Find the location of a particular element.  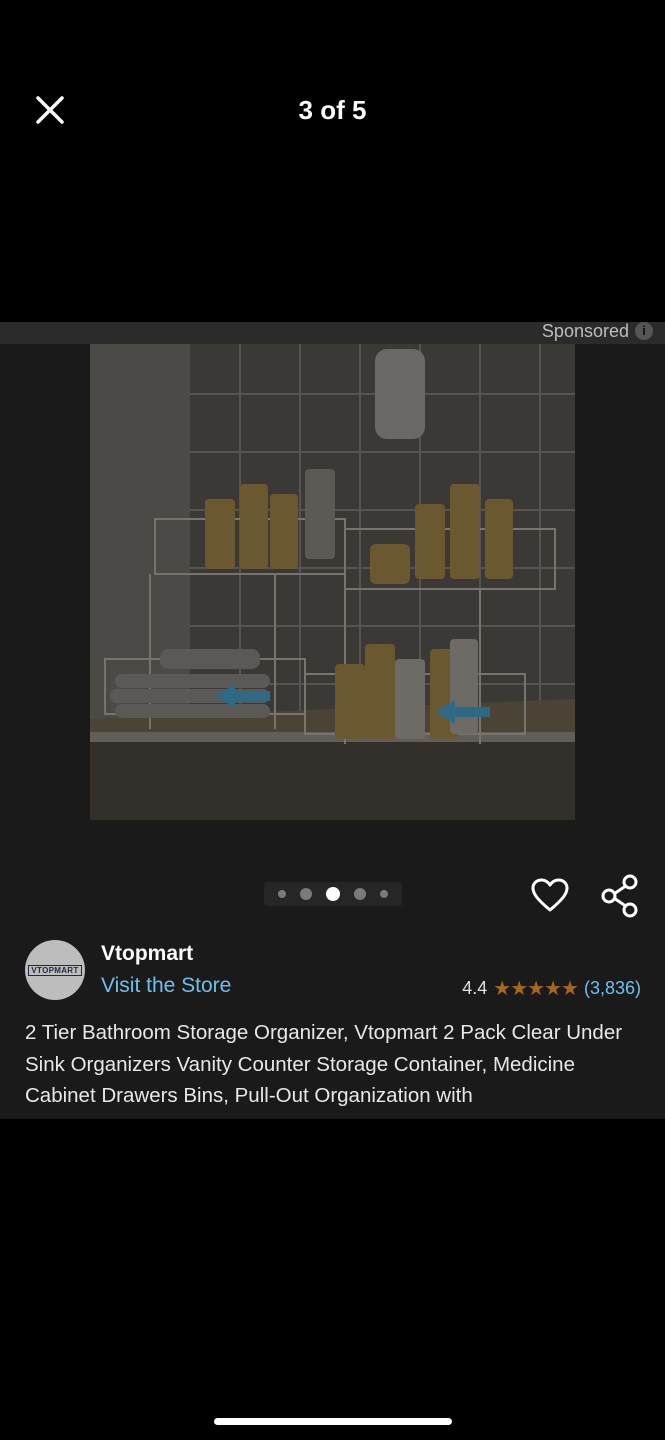

favorite-button is located at coordinates (550, 896).